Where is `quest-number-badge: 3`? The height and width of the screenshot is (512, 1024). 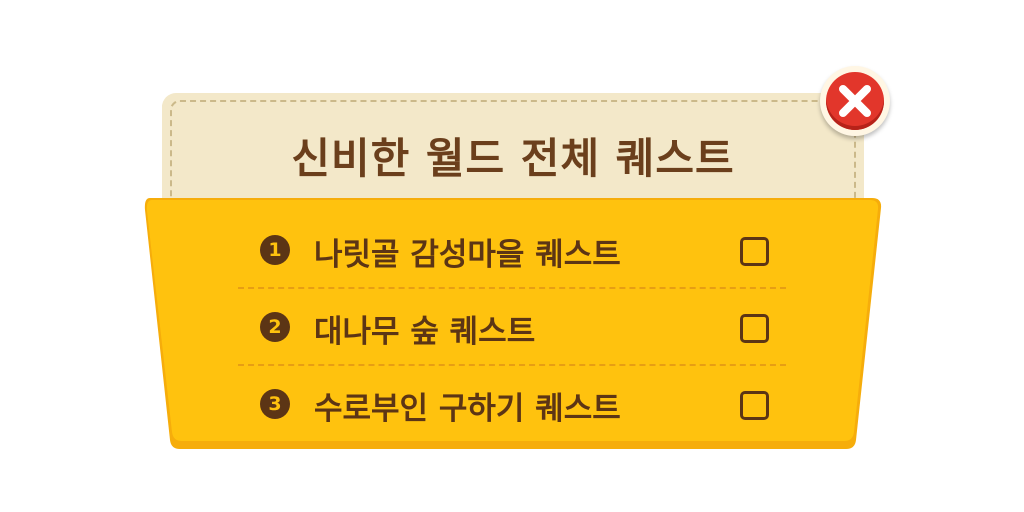 quest-number-badge: 3 is located at coordinates (275, 404).